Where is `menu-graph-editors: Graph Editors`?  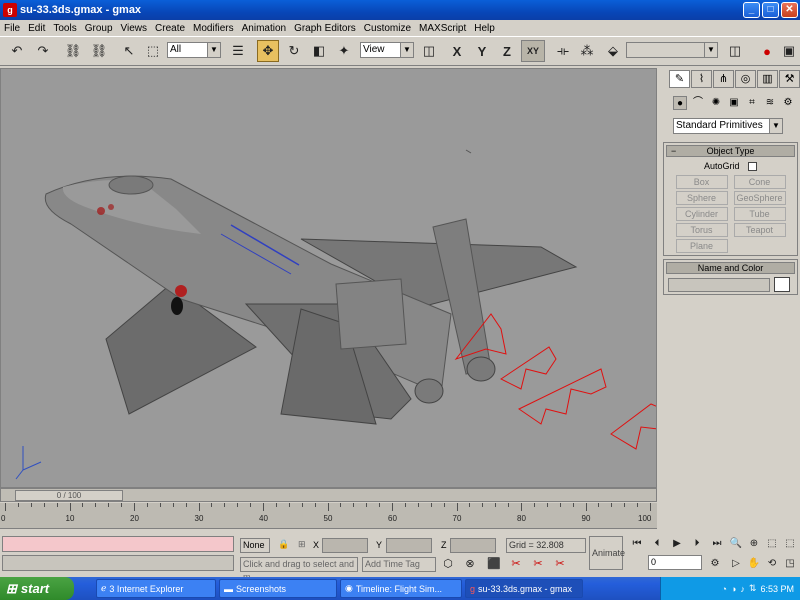 menu-graph-editors: Graph Editors is located at coordinates (325, 28).